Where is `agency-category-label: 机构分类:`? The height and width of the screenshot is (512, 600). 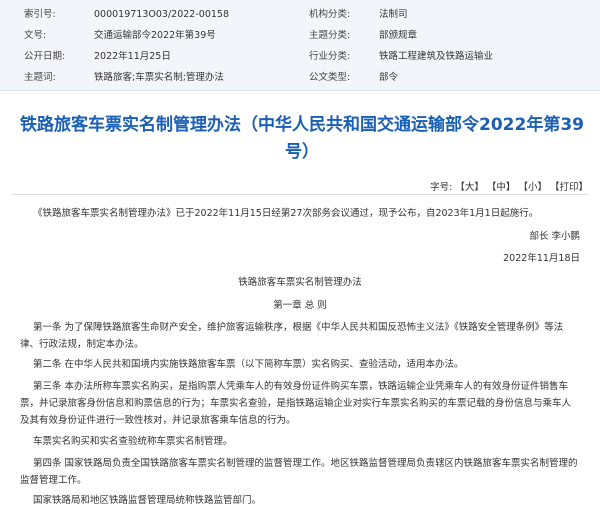 agency-category-label: 机构分类: is located at coordinates (330, 14).